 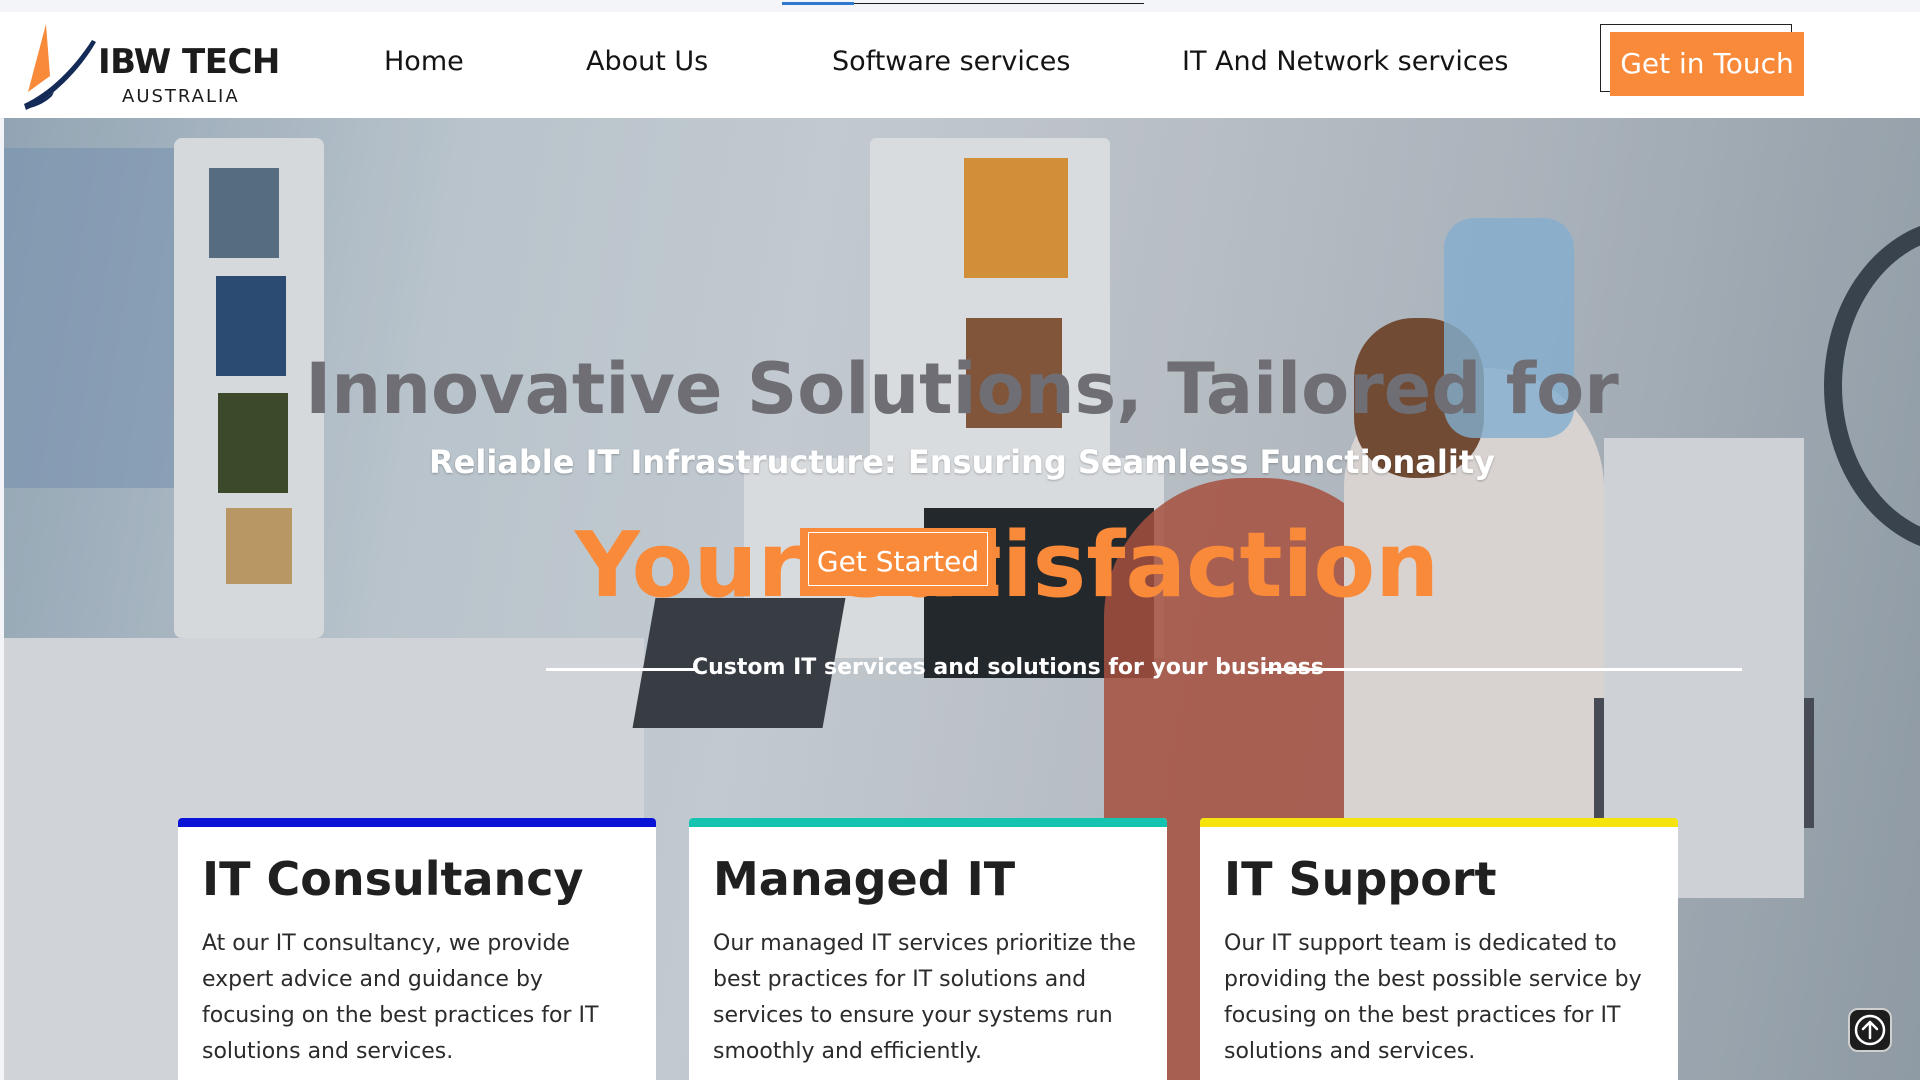 I want to click on button-outline, so click(x=898, y=559).